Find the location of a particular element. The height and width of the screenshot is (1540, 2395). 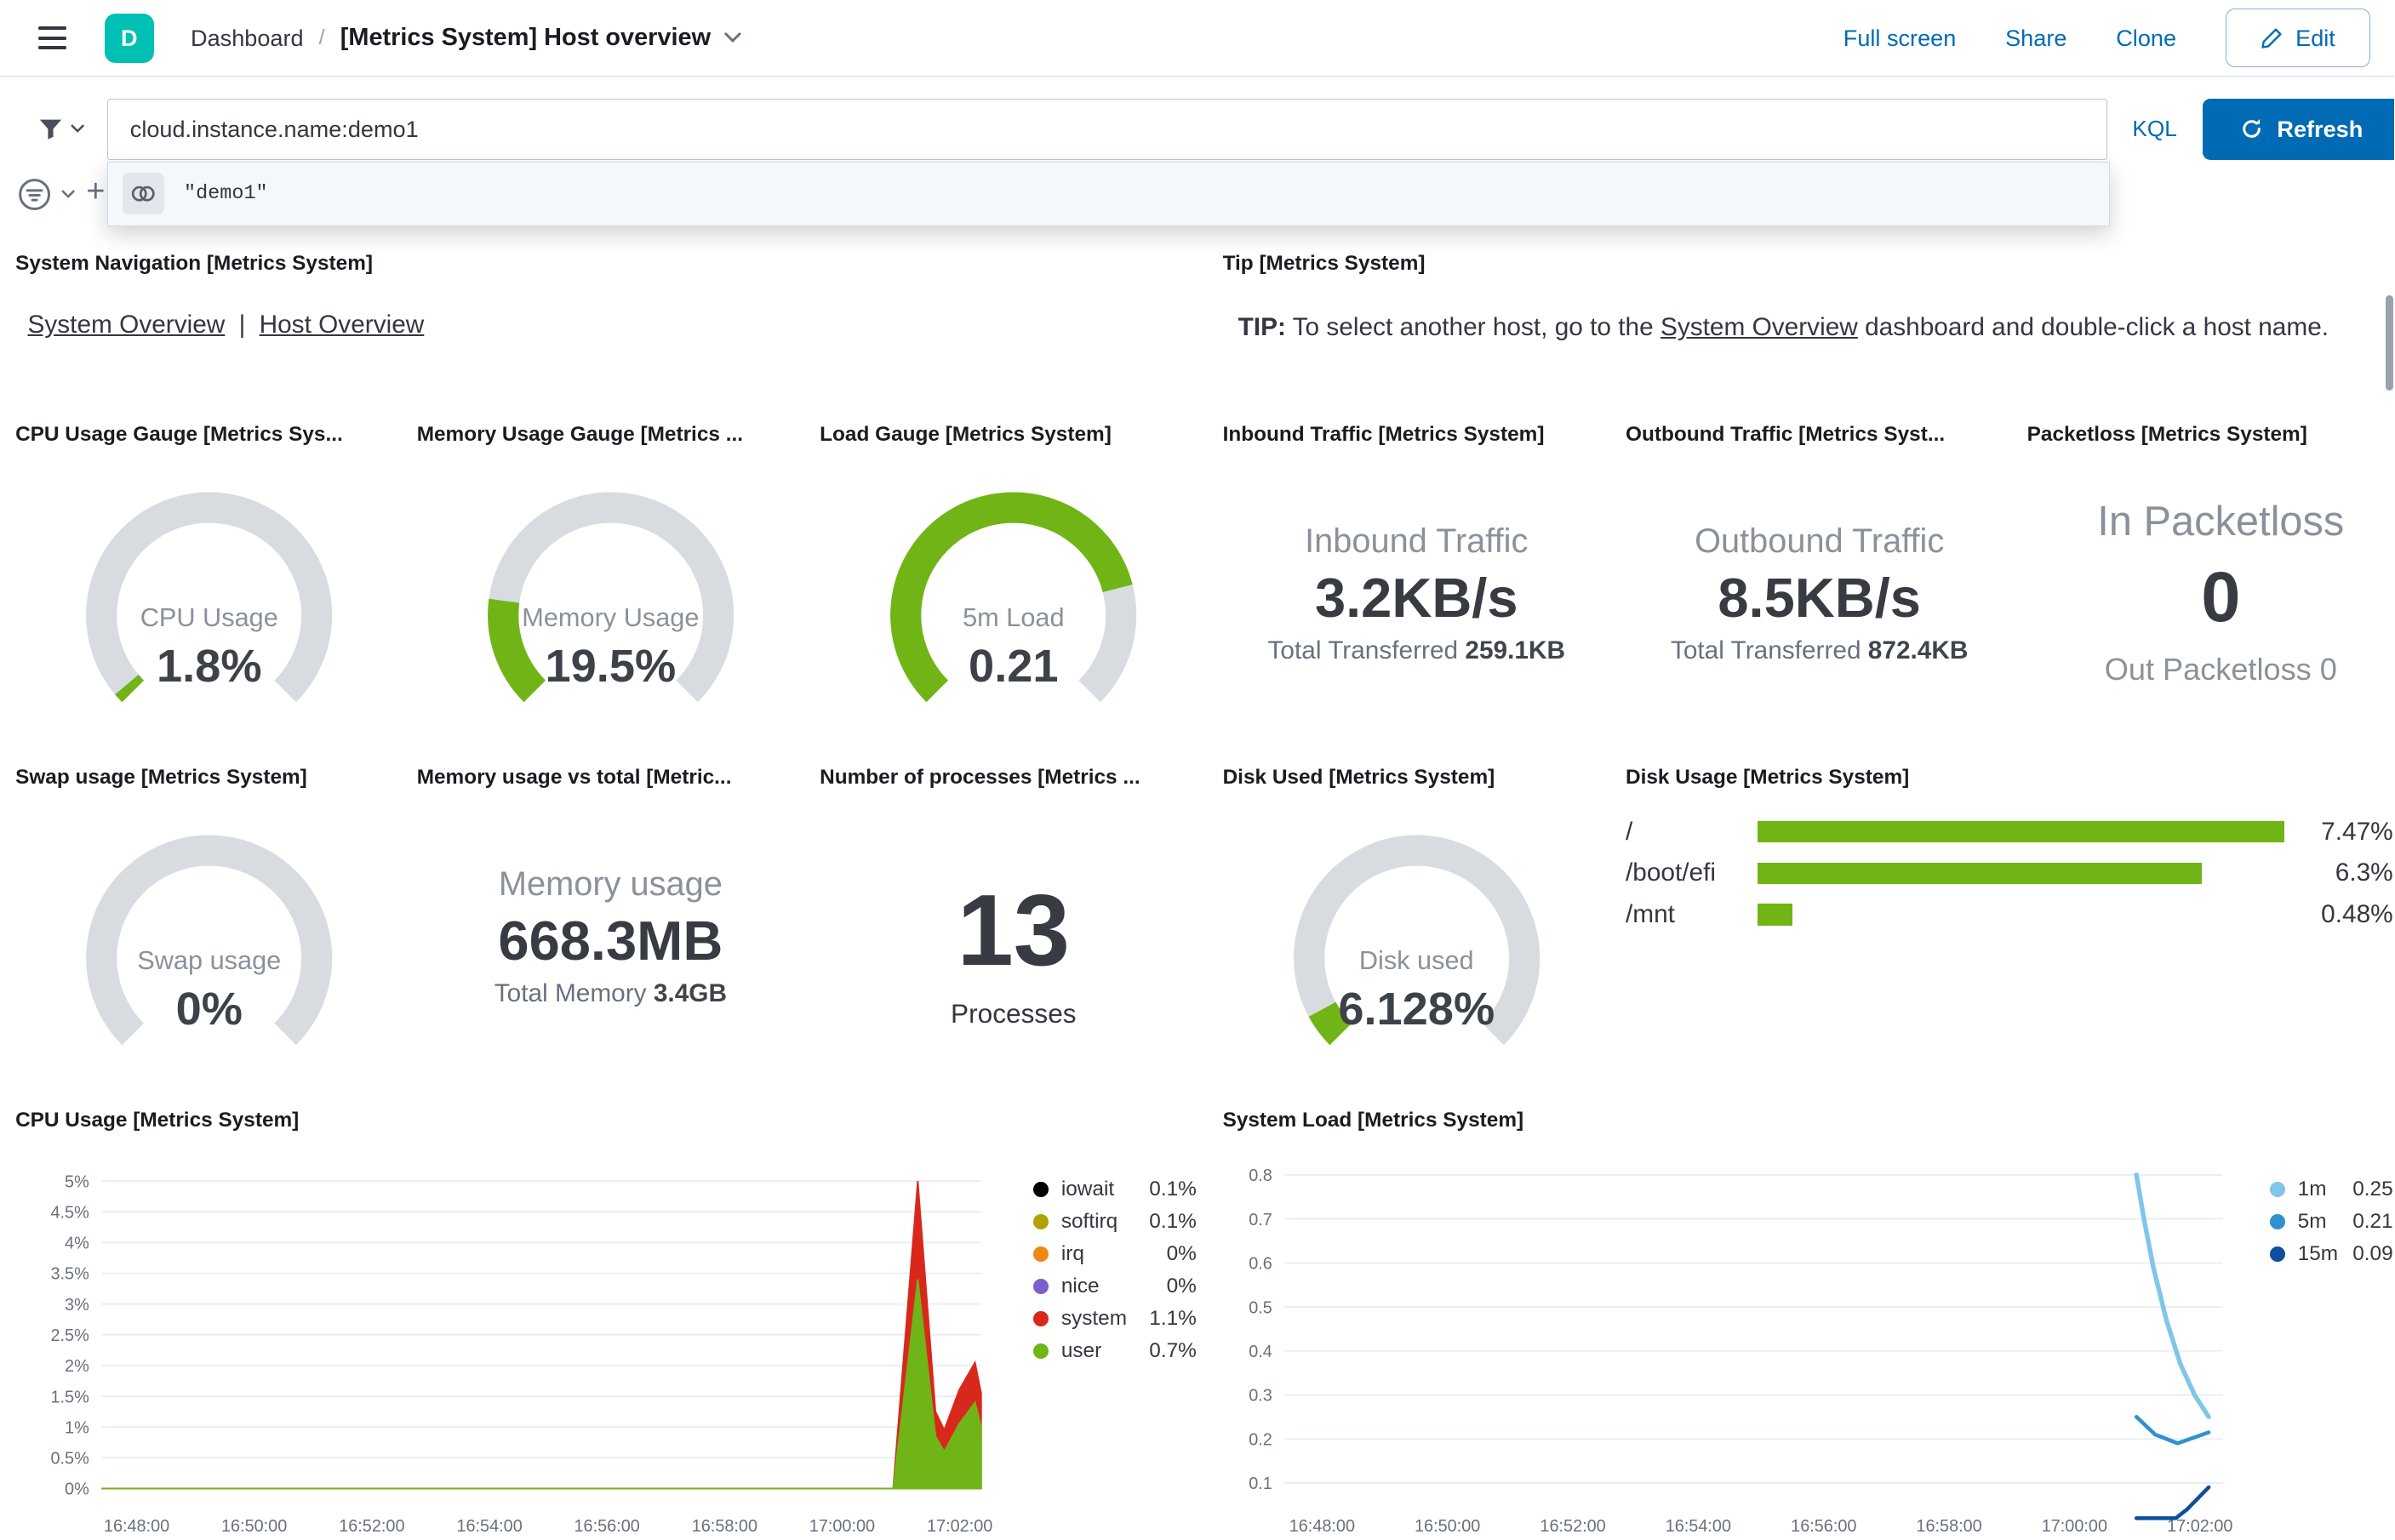

panel-title-cpu-usage-chart: CPU Usage [Metrics System] is located at coordinates (157, 1120).